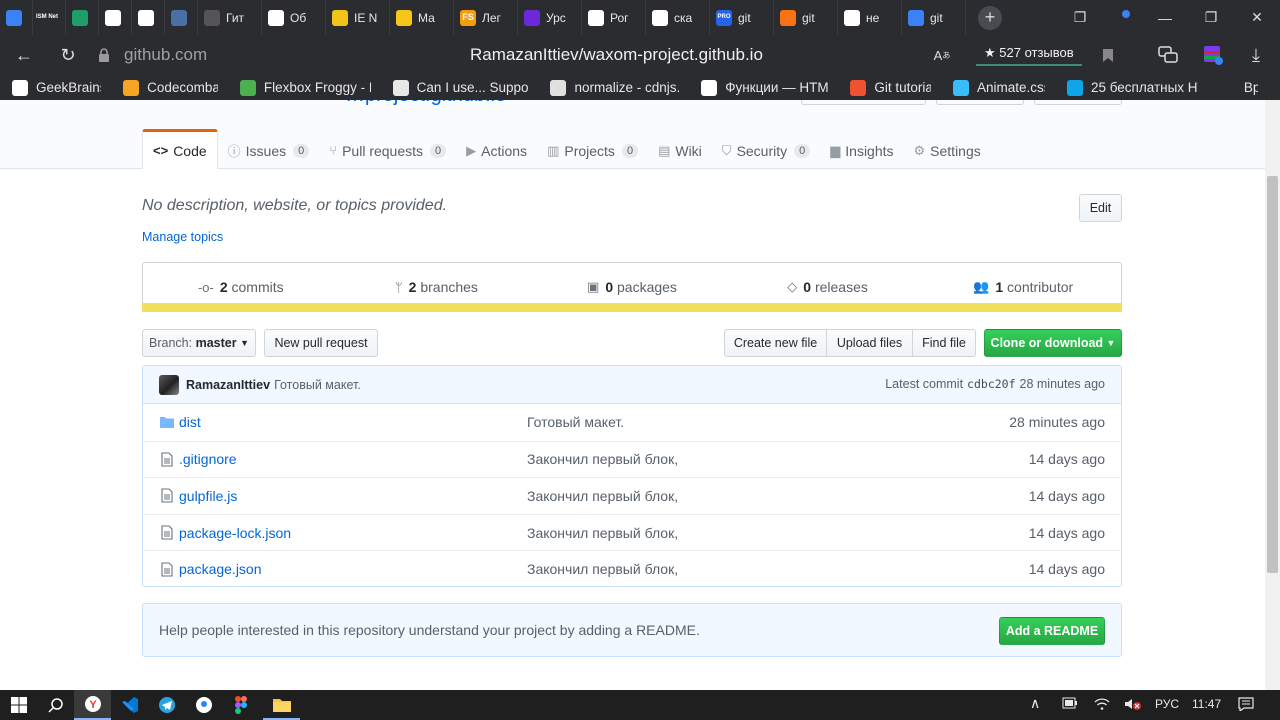 This screenshot has width=1280, height=720. What do you see at coordinates (92, 705) in the screenshot?
I see `yandex-browser-icon: Y` at bounding box center [92, 705].